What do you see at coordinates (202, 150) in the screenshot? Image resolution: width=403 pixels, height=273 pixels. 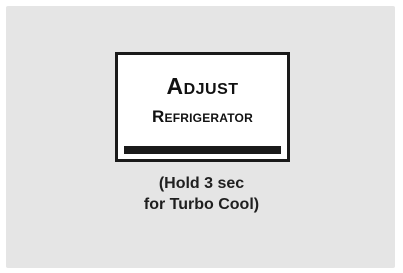 I see `button-indicator-bar` at bounding box center [202, 150].